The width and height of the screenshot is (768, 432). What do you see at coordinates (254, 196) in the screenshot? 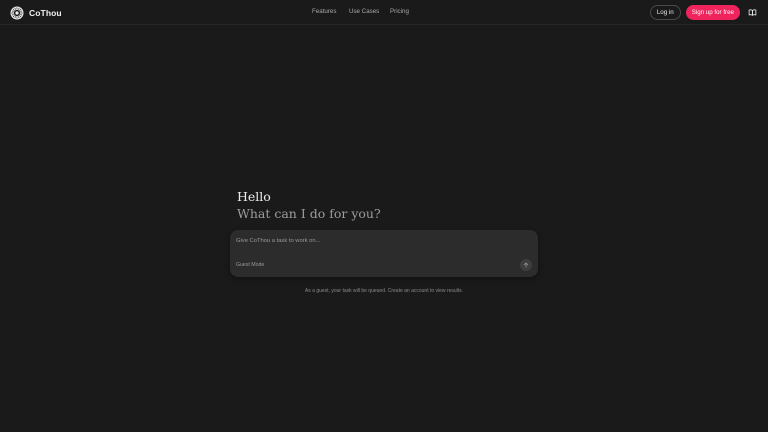
I see `greeting-title: Hello` at bounding box center [254, 196].